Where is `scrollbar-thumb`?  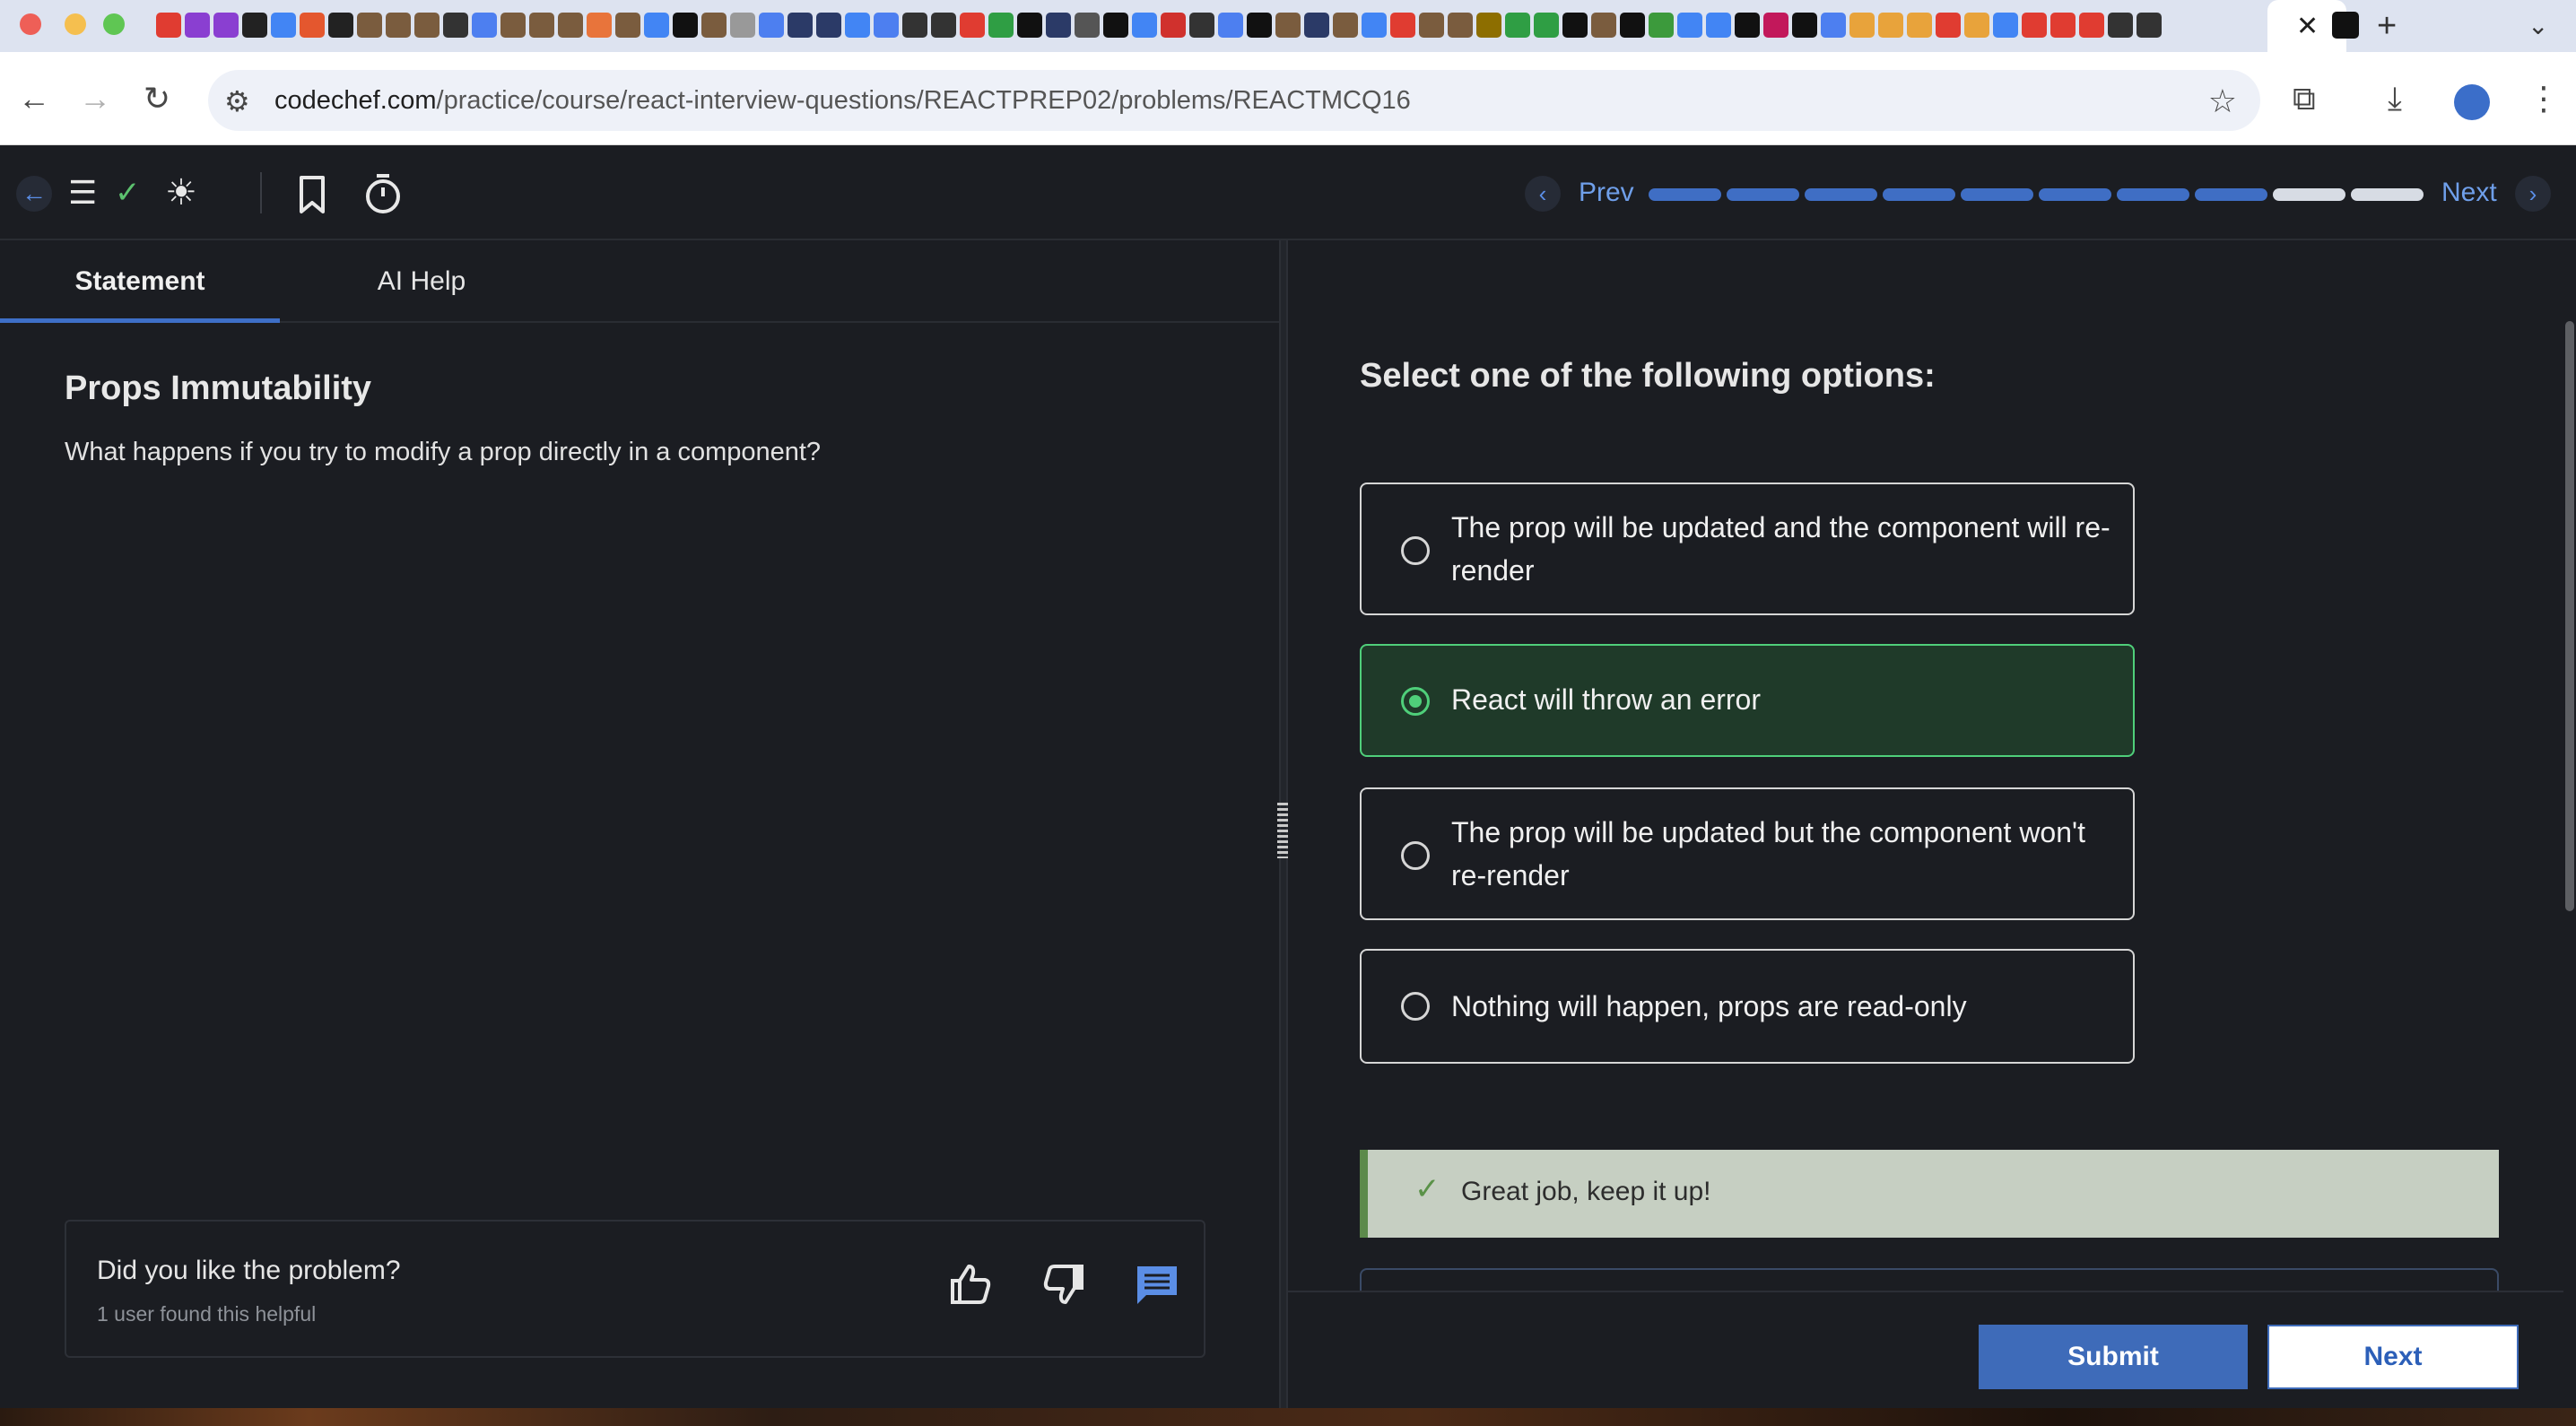
scrollbar-thumb is located at coordinates (2569, 616).